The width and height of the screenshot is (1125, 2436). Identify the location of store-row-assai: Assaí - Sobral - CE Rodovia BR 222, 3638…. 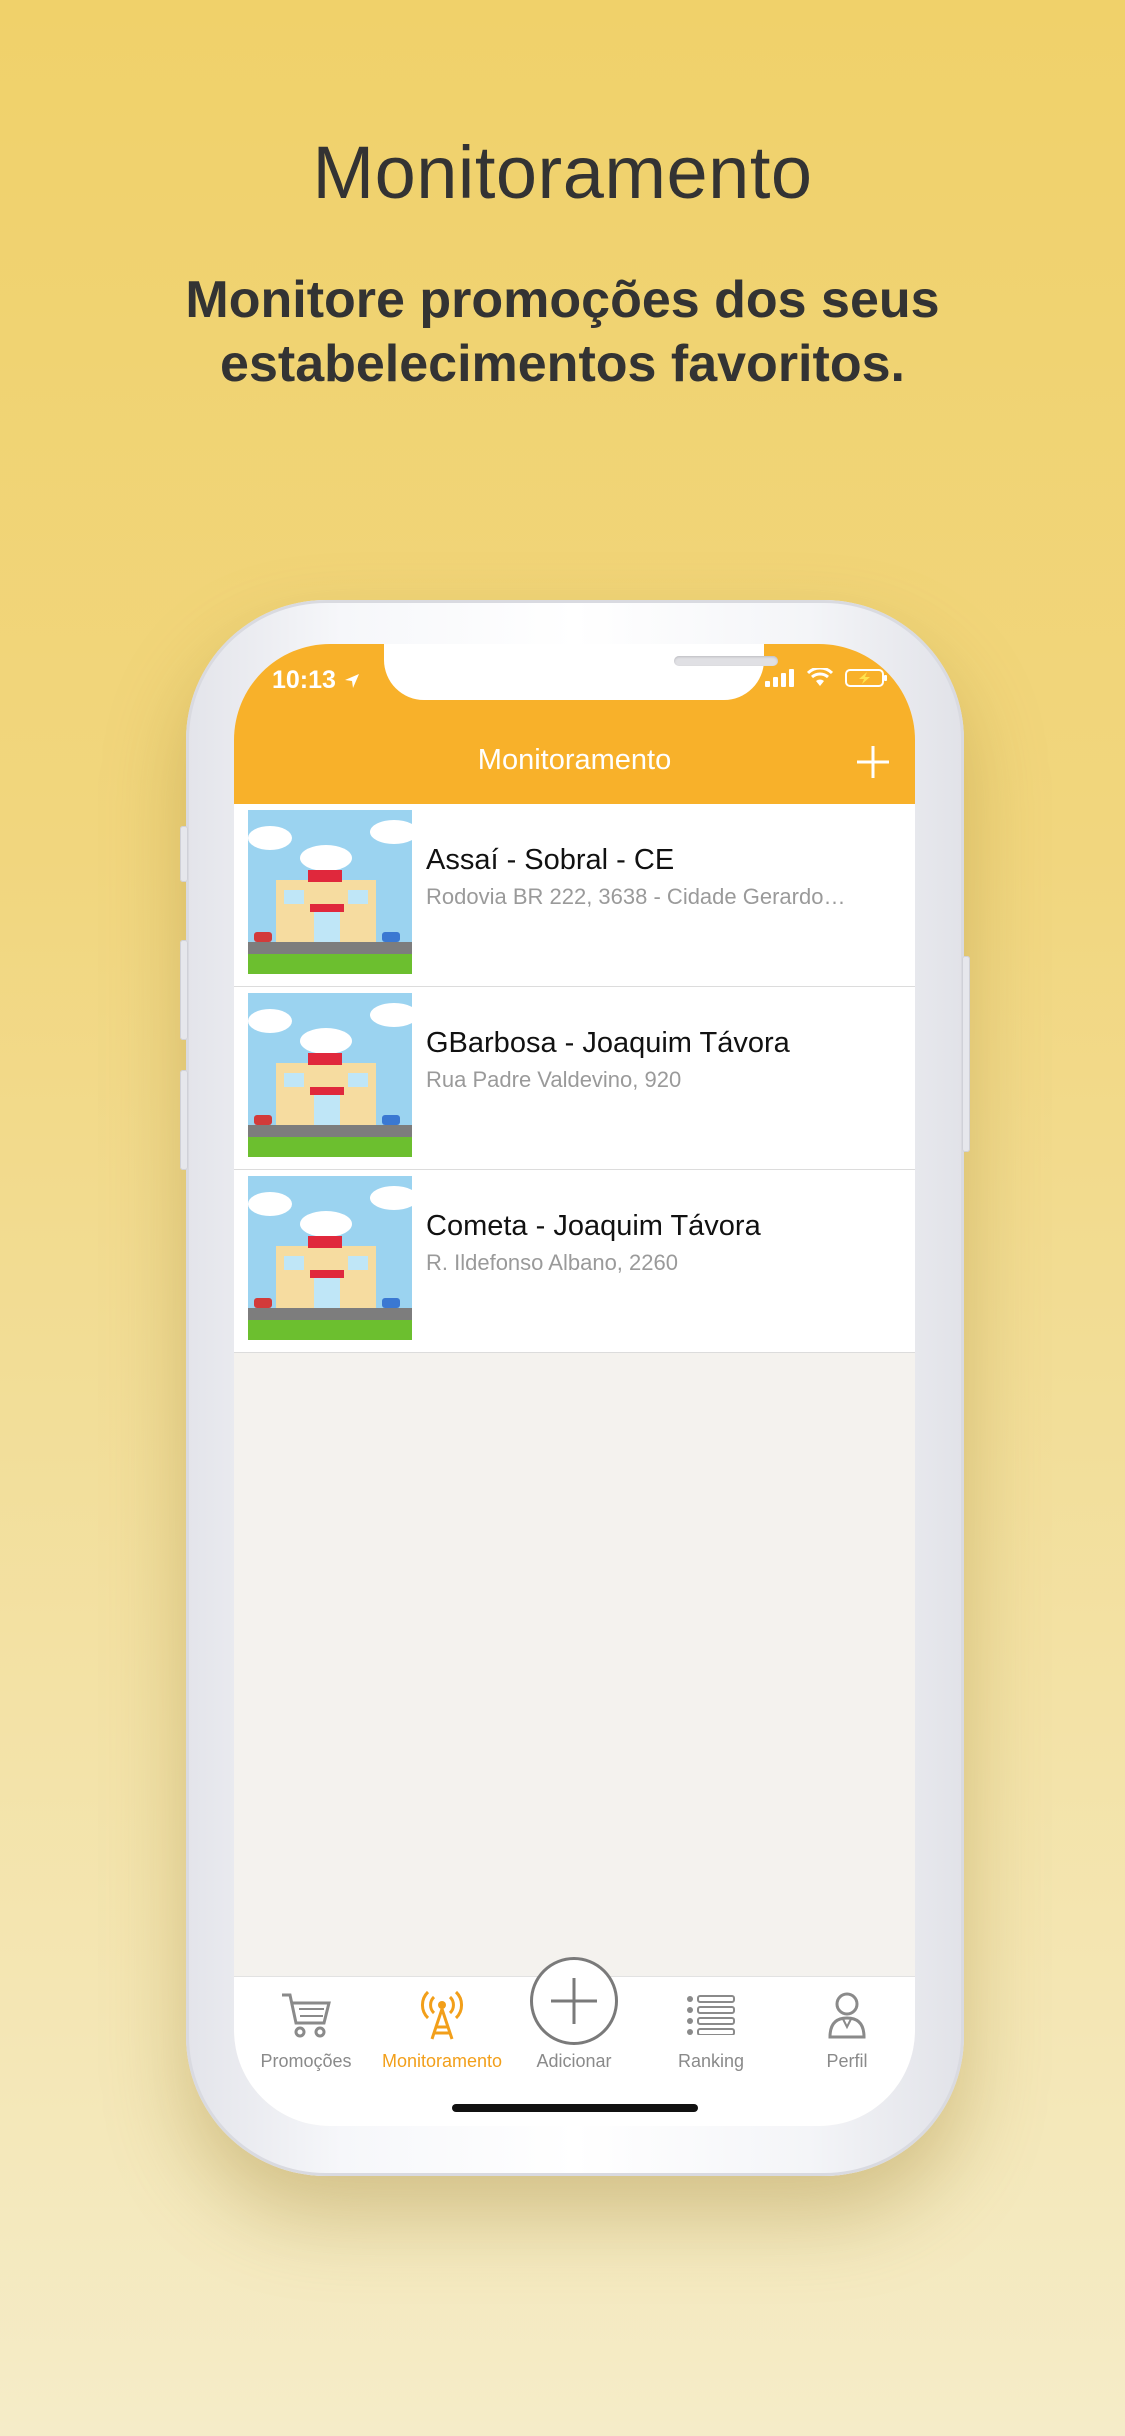
(574, 895).